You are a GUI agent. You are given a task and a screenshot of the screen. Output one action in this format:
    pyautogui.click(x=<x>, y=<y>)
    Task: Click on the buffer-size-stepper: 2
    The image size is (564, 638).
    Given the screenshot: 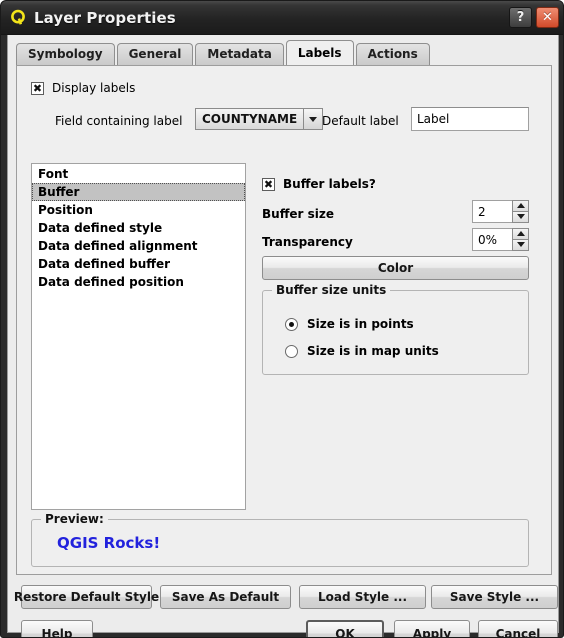 What is the action you would take?
    pyautogui.click(x=500, y=211)
    